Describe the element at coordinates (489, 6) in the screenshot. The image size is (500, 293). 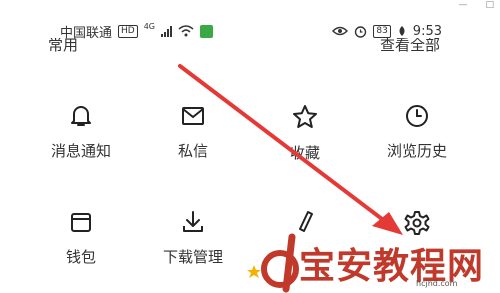
I see `maximize-icon: □` at that location.